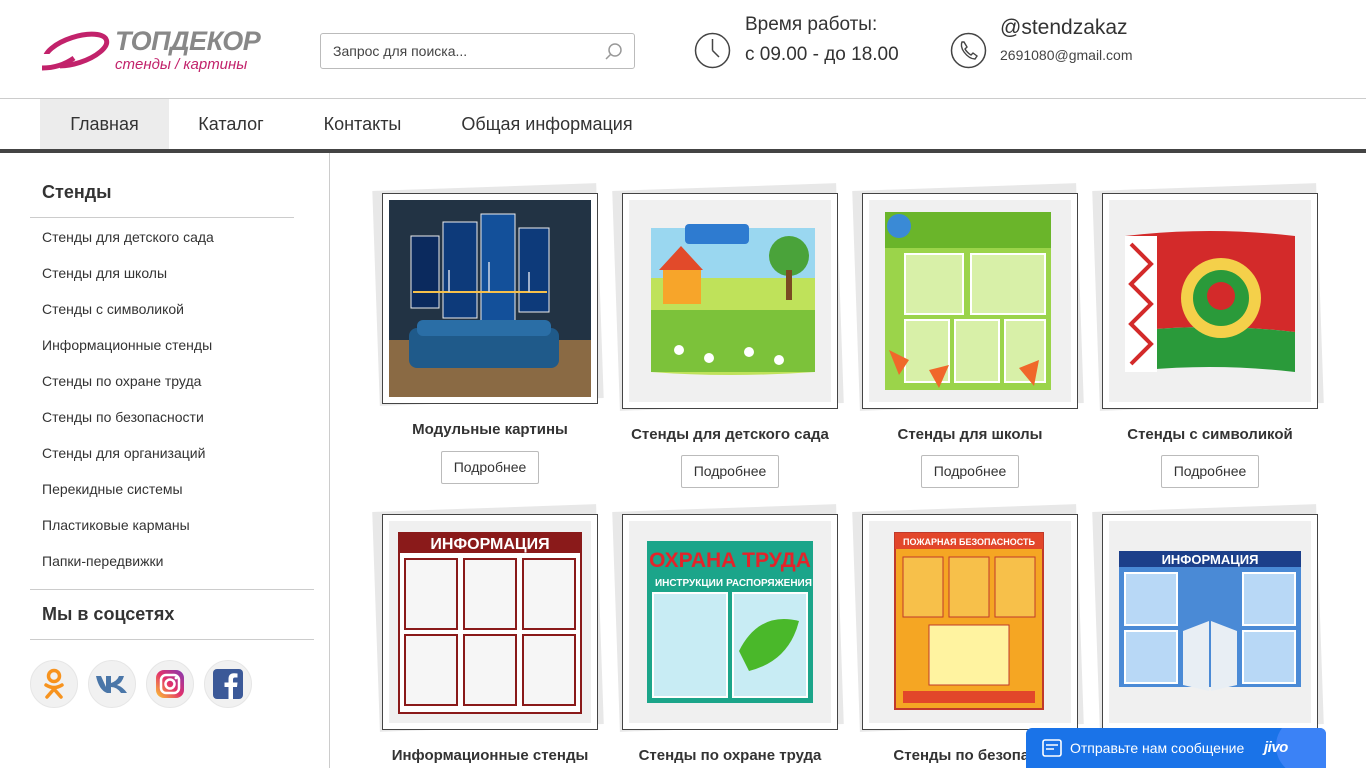  I want to click on contact-name: @stendzakaz, so click(1064, 28).